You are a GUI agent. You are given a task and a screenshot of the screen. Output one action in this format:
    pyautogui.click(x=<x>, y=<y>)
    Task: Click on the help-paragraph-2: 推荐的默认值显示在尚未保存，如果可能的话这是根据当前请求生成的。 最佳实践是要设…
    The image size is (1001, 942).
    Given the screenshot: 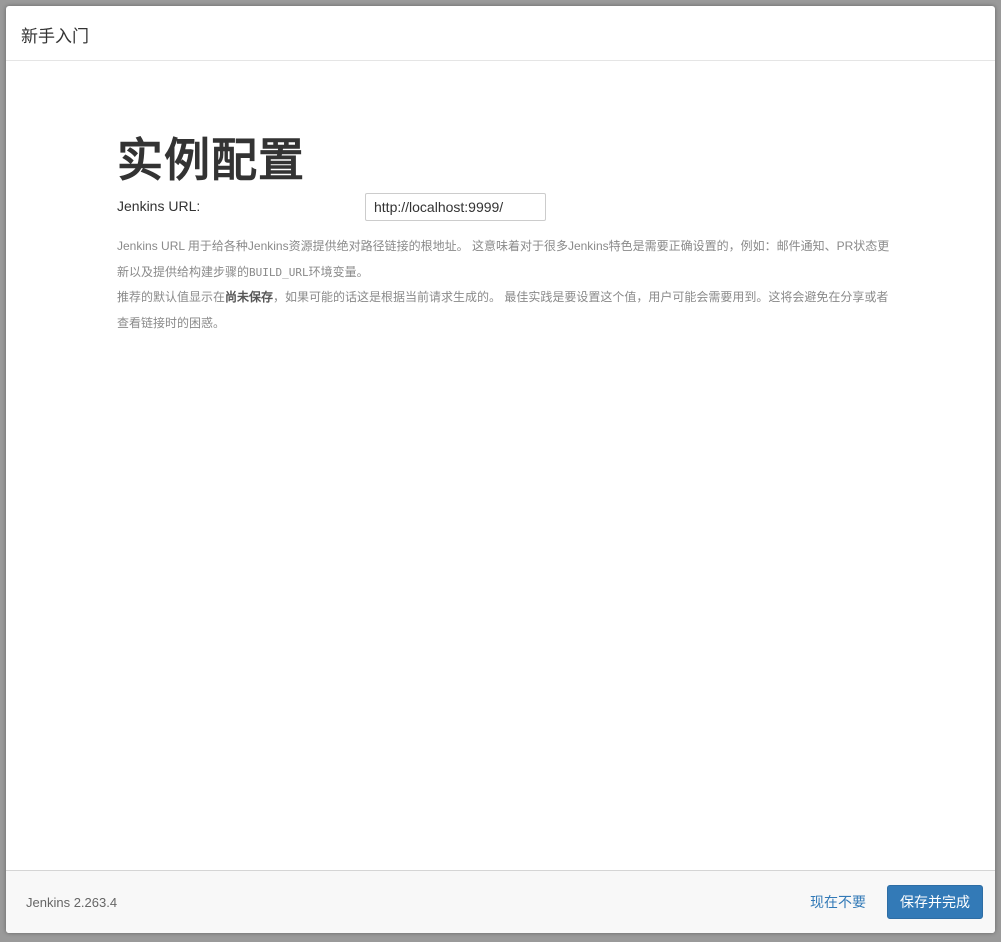 What is the action you would take?
    pyautogui.click(x=504, y=310)
    